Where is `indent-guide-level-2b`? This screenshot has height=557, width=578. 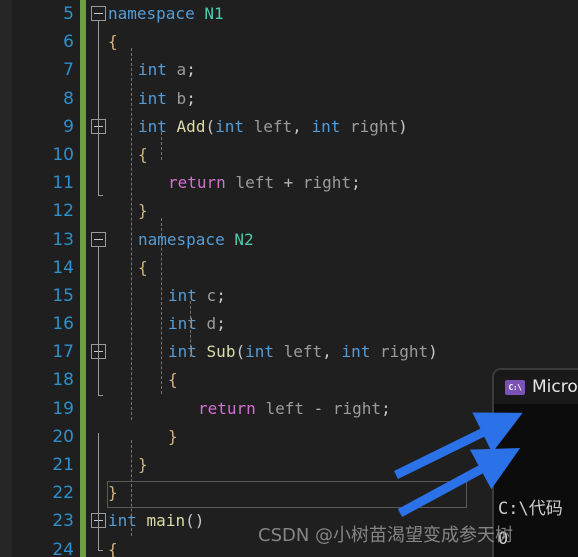 indent-guide-level-2b is located at coordinates (161, 306).